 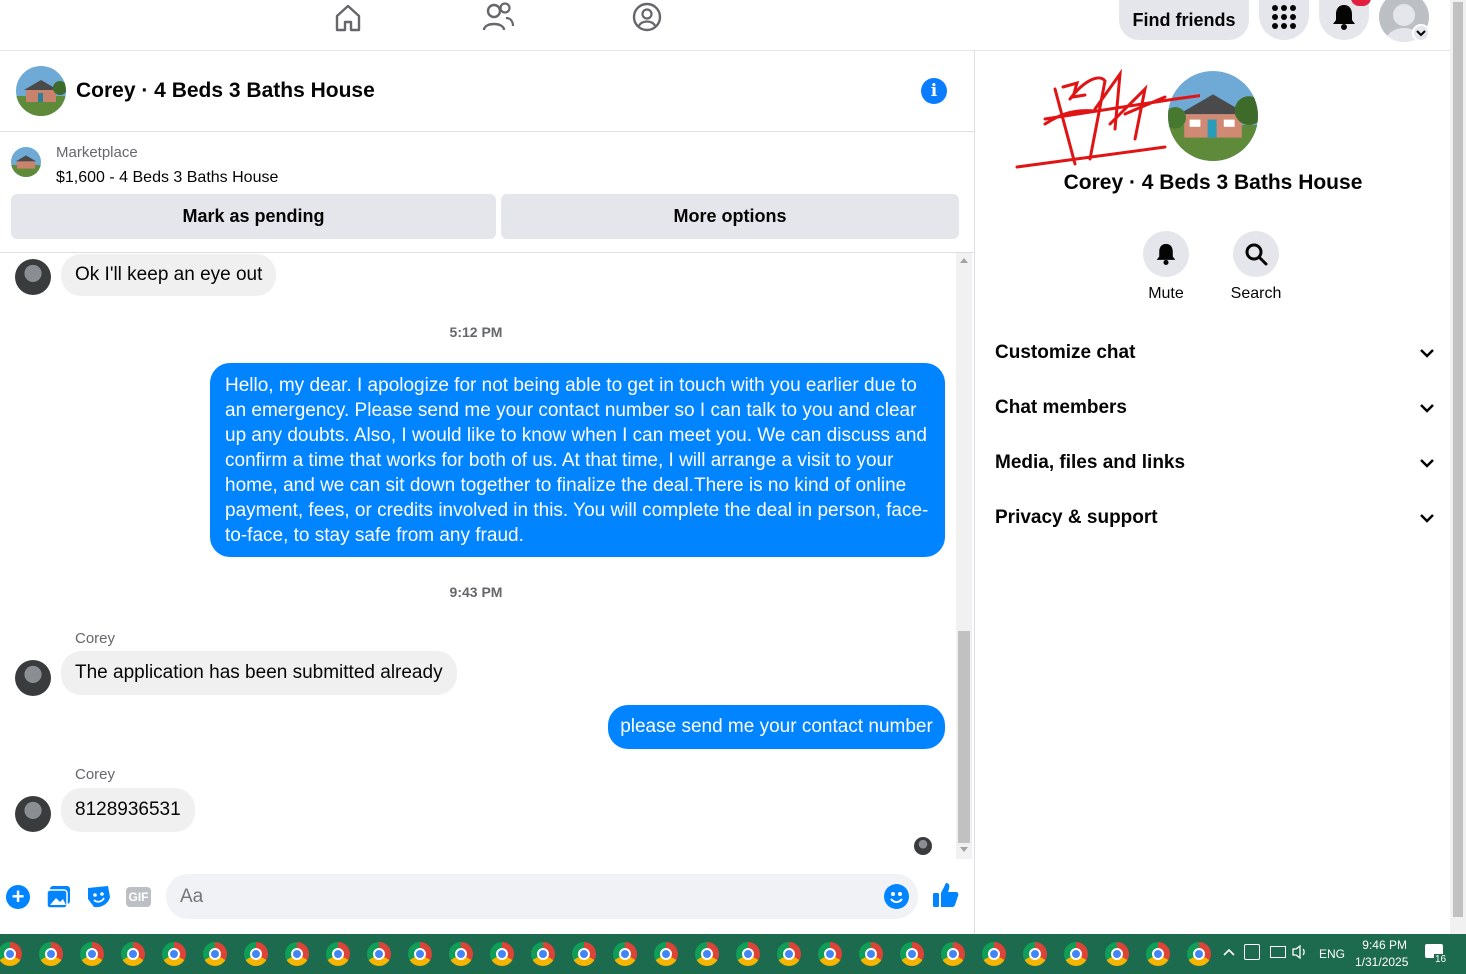 I want to click on scrollbar-thumb, so click(x=964, y=737).